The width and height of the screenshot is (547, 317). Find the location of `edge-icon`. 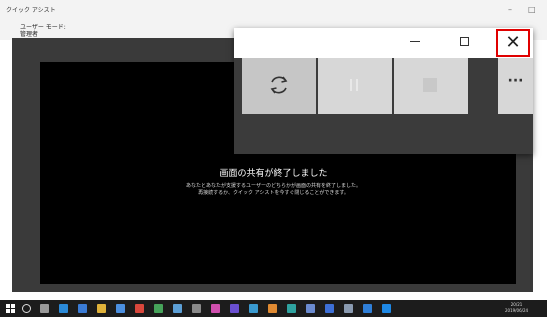

edge-icon is located at coordinates (63, 308).